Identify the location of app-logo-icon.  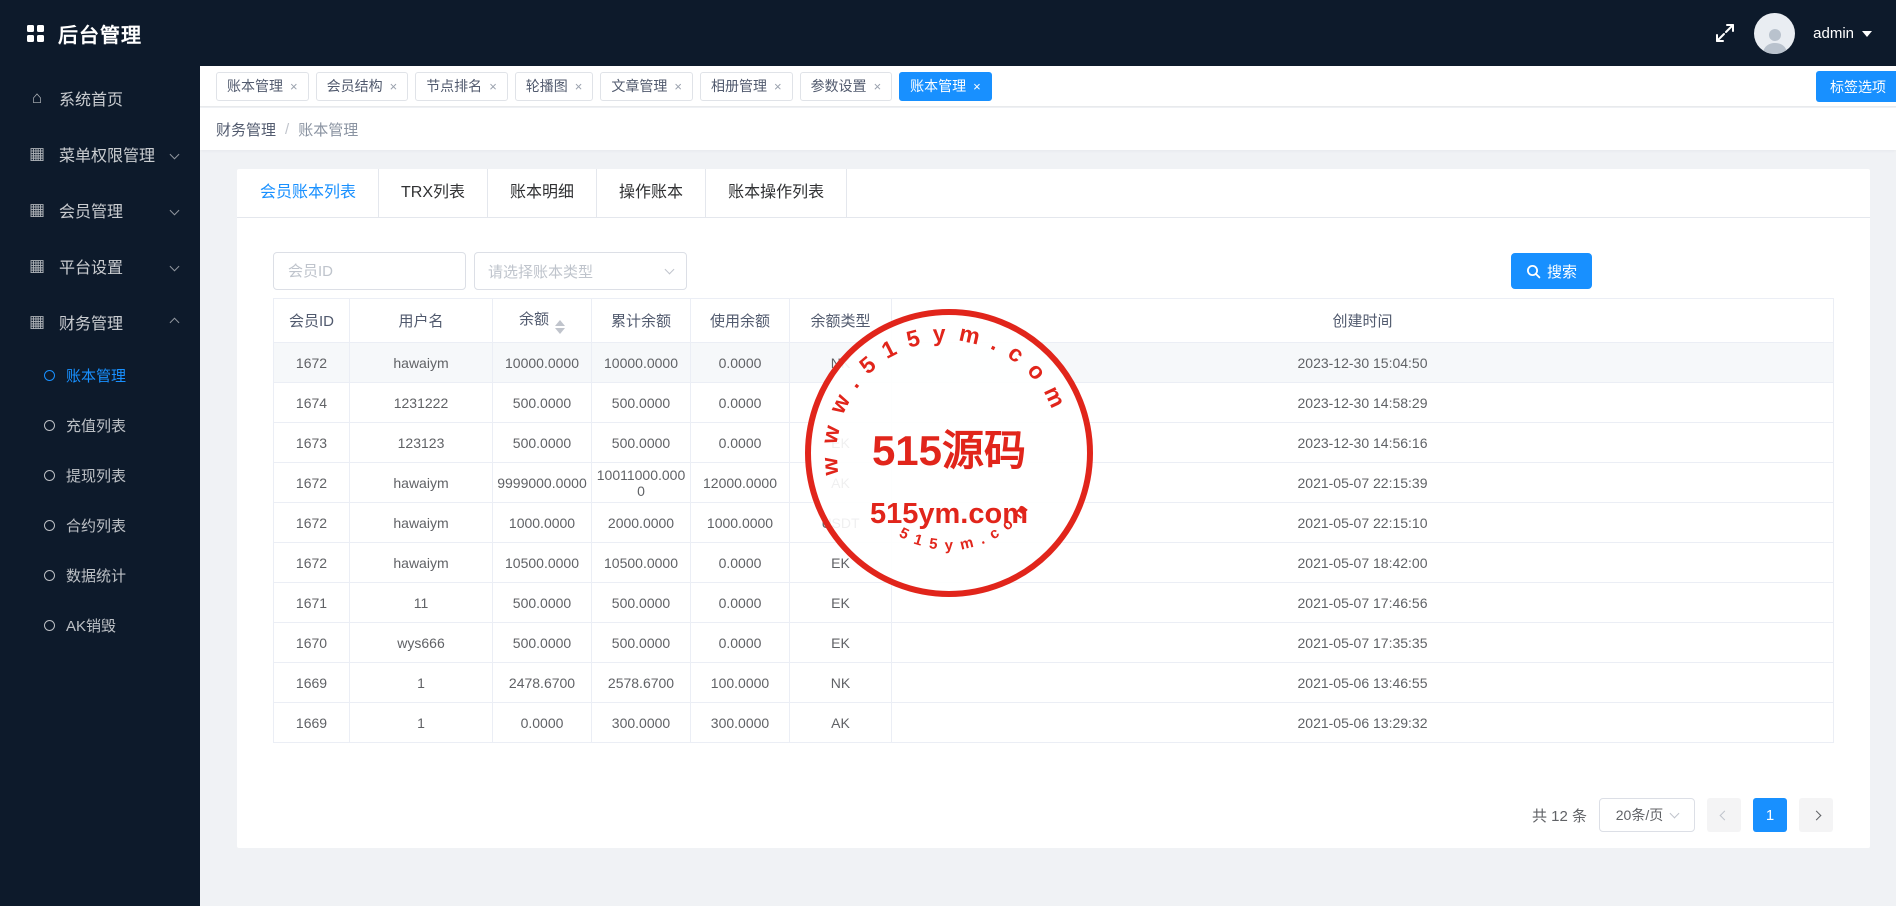
(35, 33).